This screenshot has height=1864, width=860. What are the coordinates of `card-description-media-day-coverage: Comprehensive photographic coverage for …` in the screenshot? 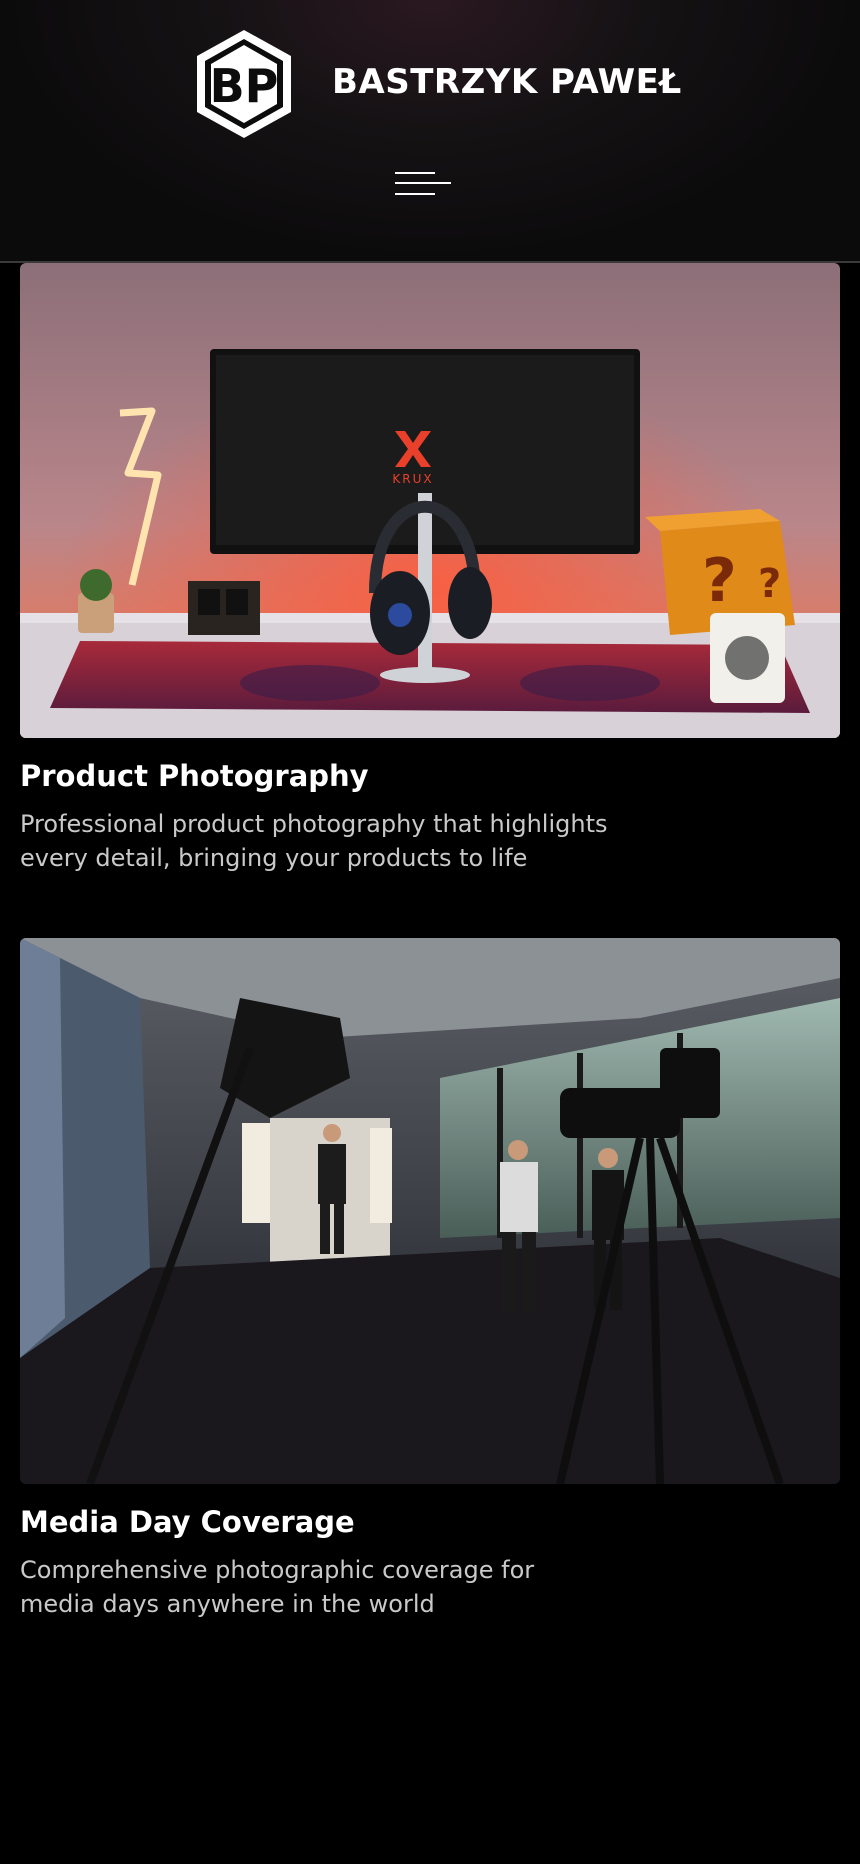 It's located at (277, 1587).